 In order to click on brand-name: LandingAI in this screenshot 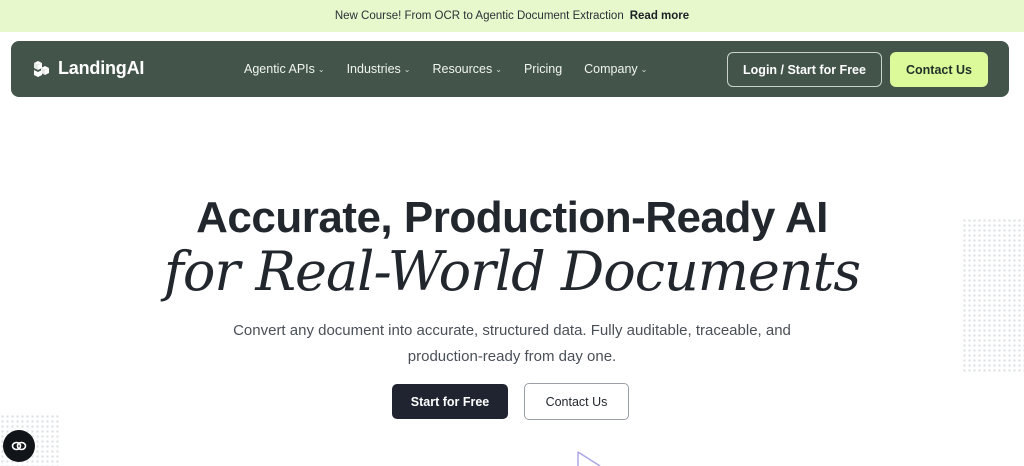, I will do `click(101, 67)`.